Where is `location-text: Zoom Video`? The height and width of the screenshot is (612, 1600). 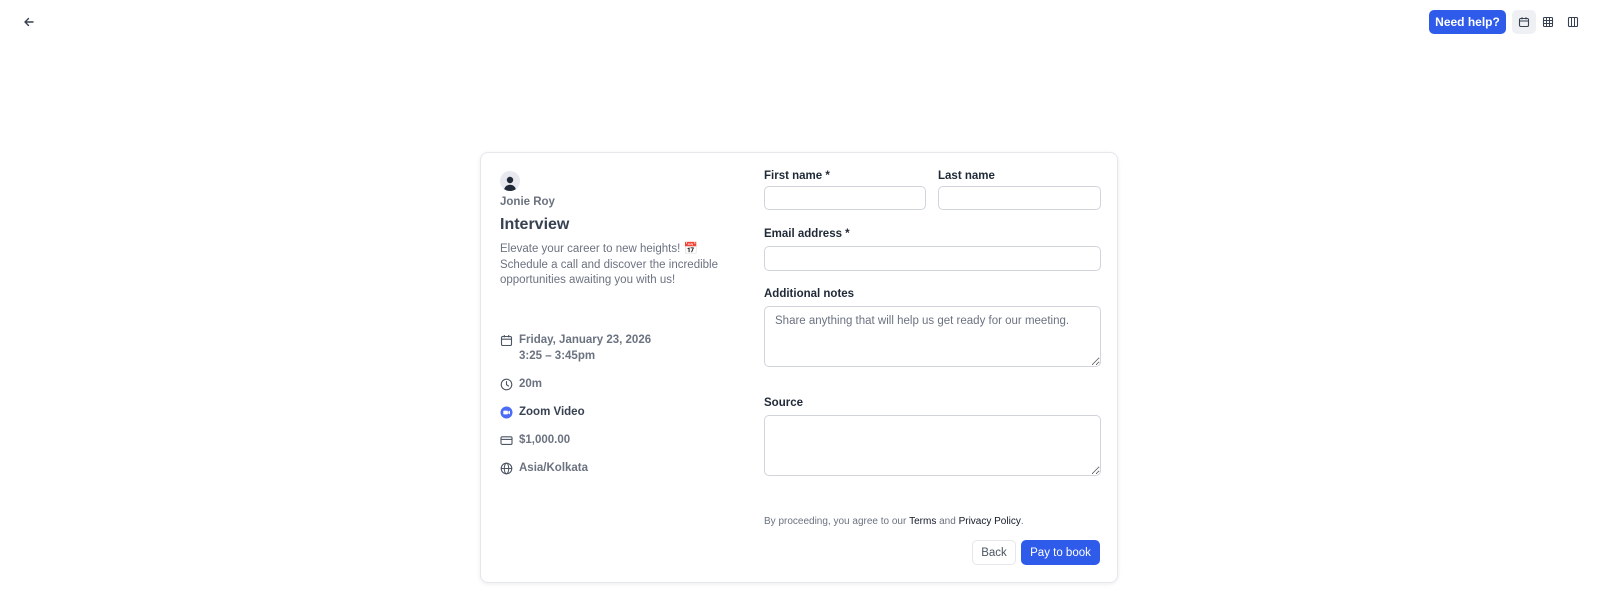
location-text: Zoom Video is located at coordinates (552, 412).